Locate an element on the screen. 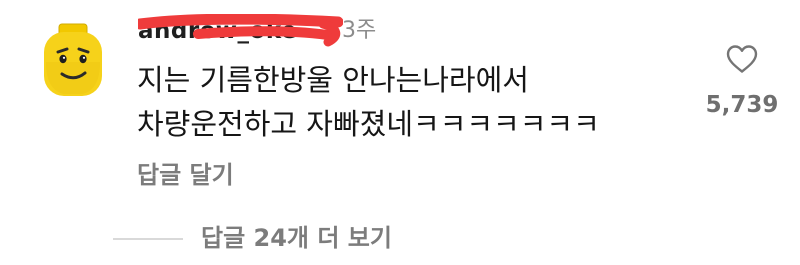  view-more-replies-button: 답글 24개 더 보기 is located at coordinates (296, 238).